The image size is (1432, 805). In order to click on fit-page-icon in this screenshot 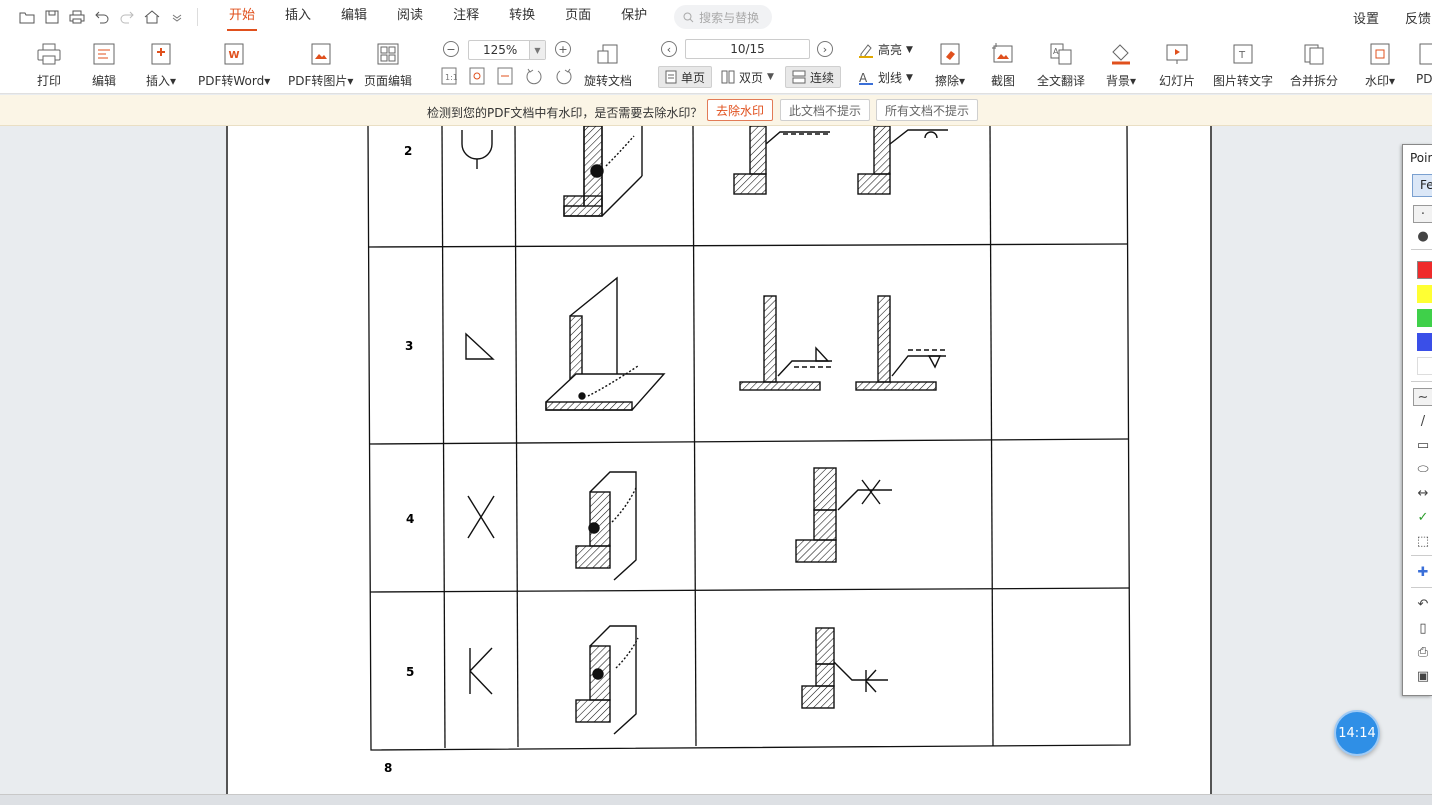, I will do `click(477, 76)`.